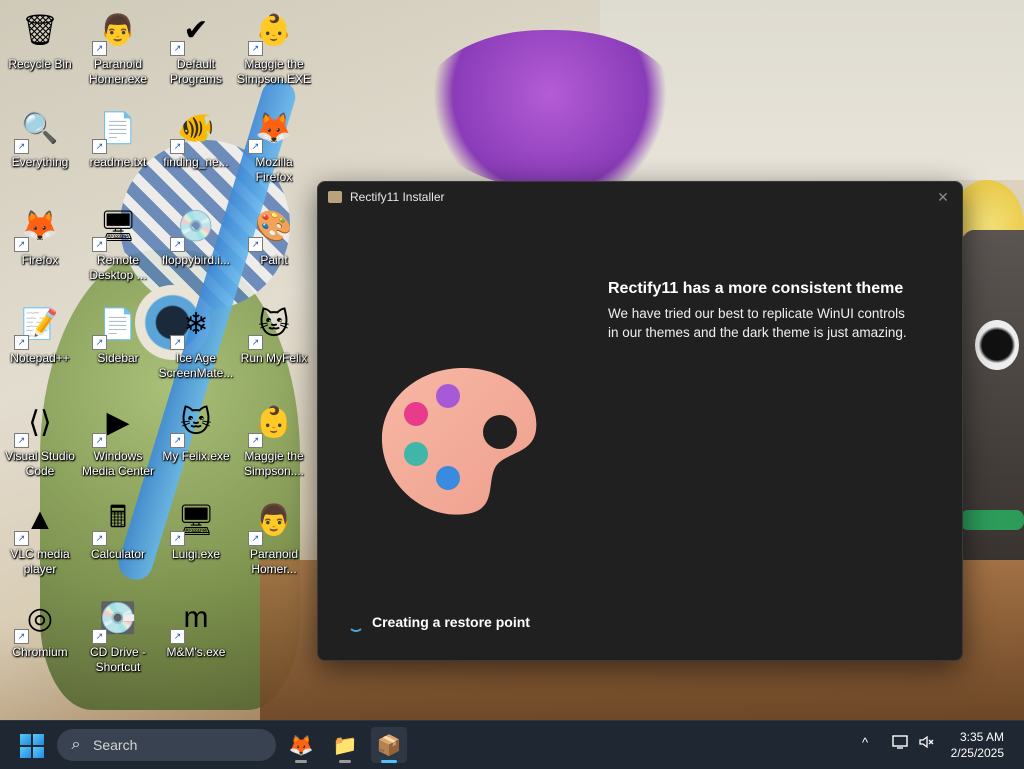  I want to click on maggie-icon: 👶 ↗, so click(273, 31).